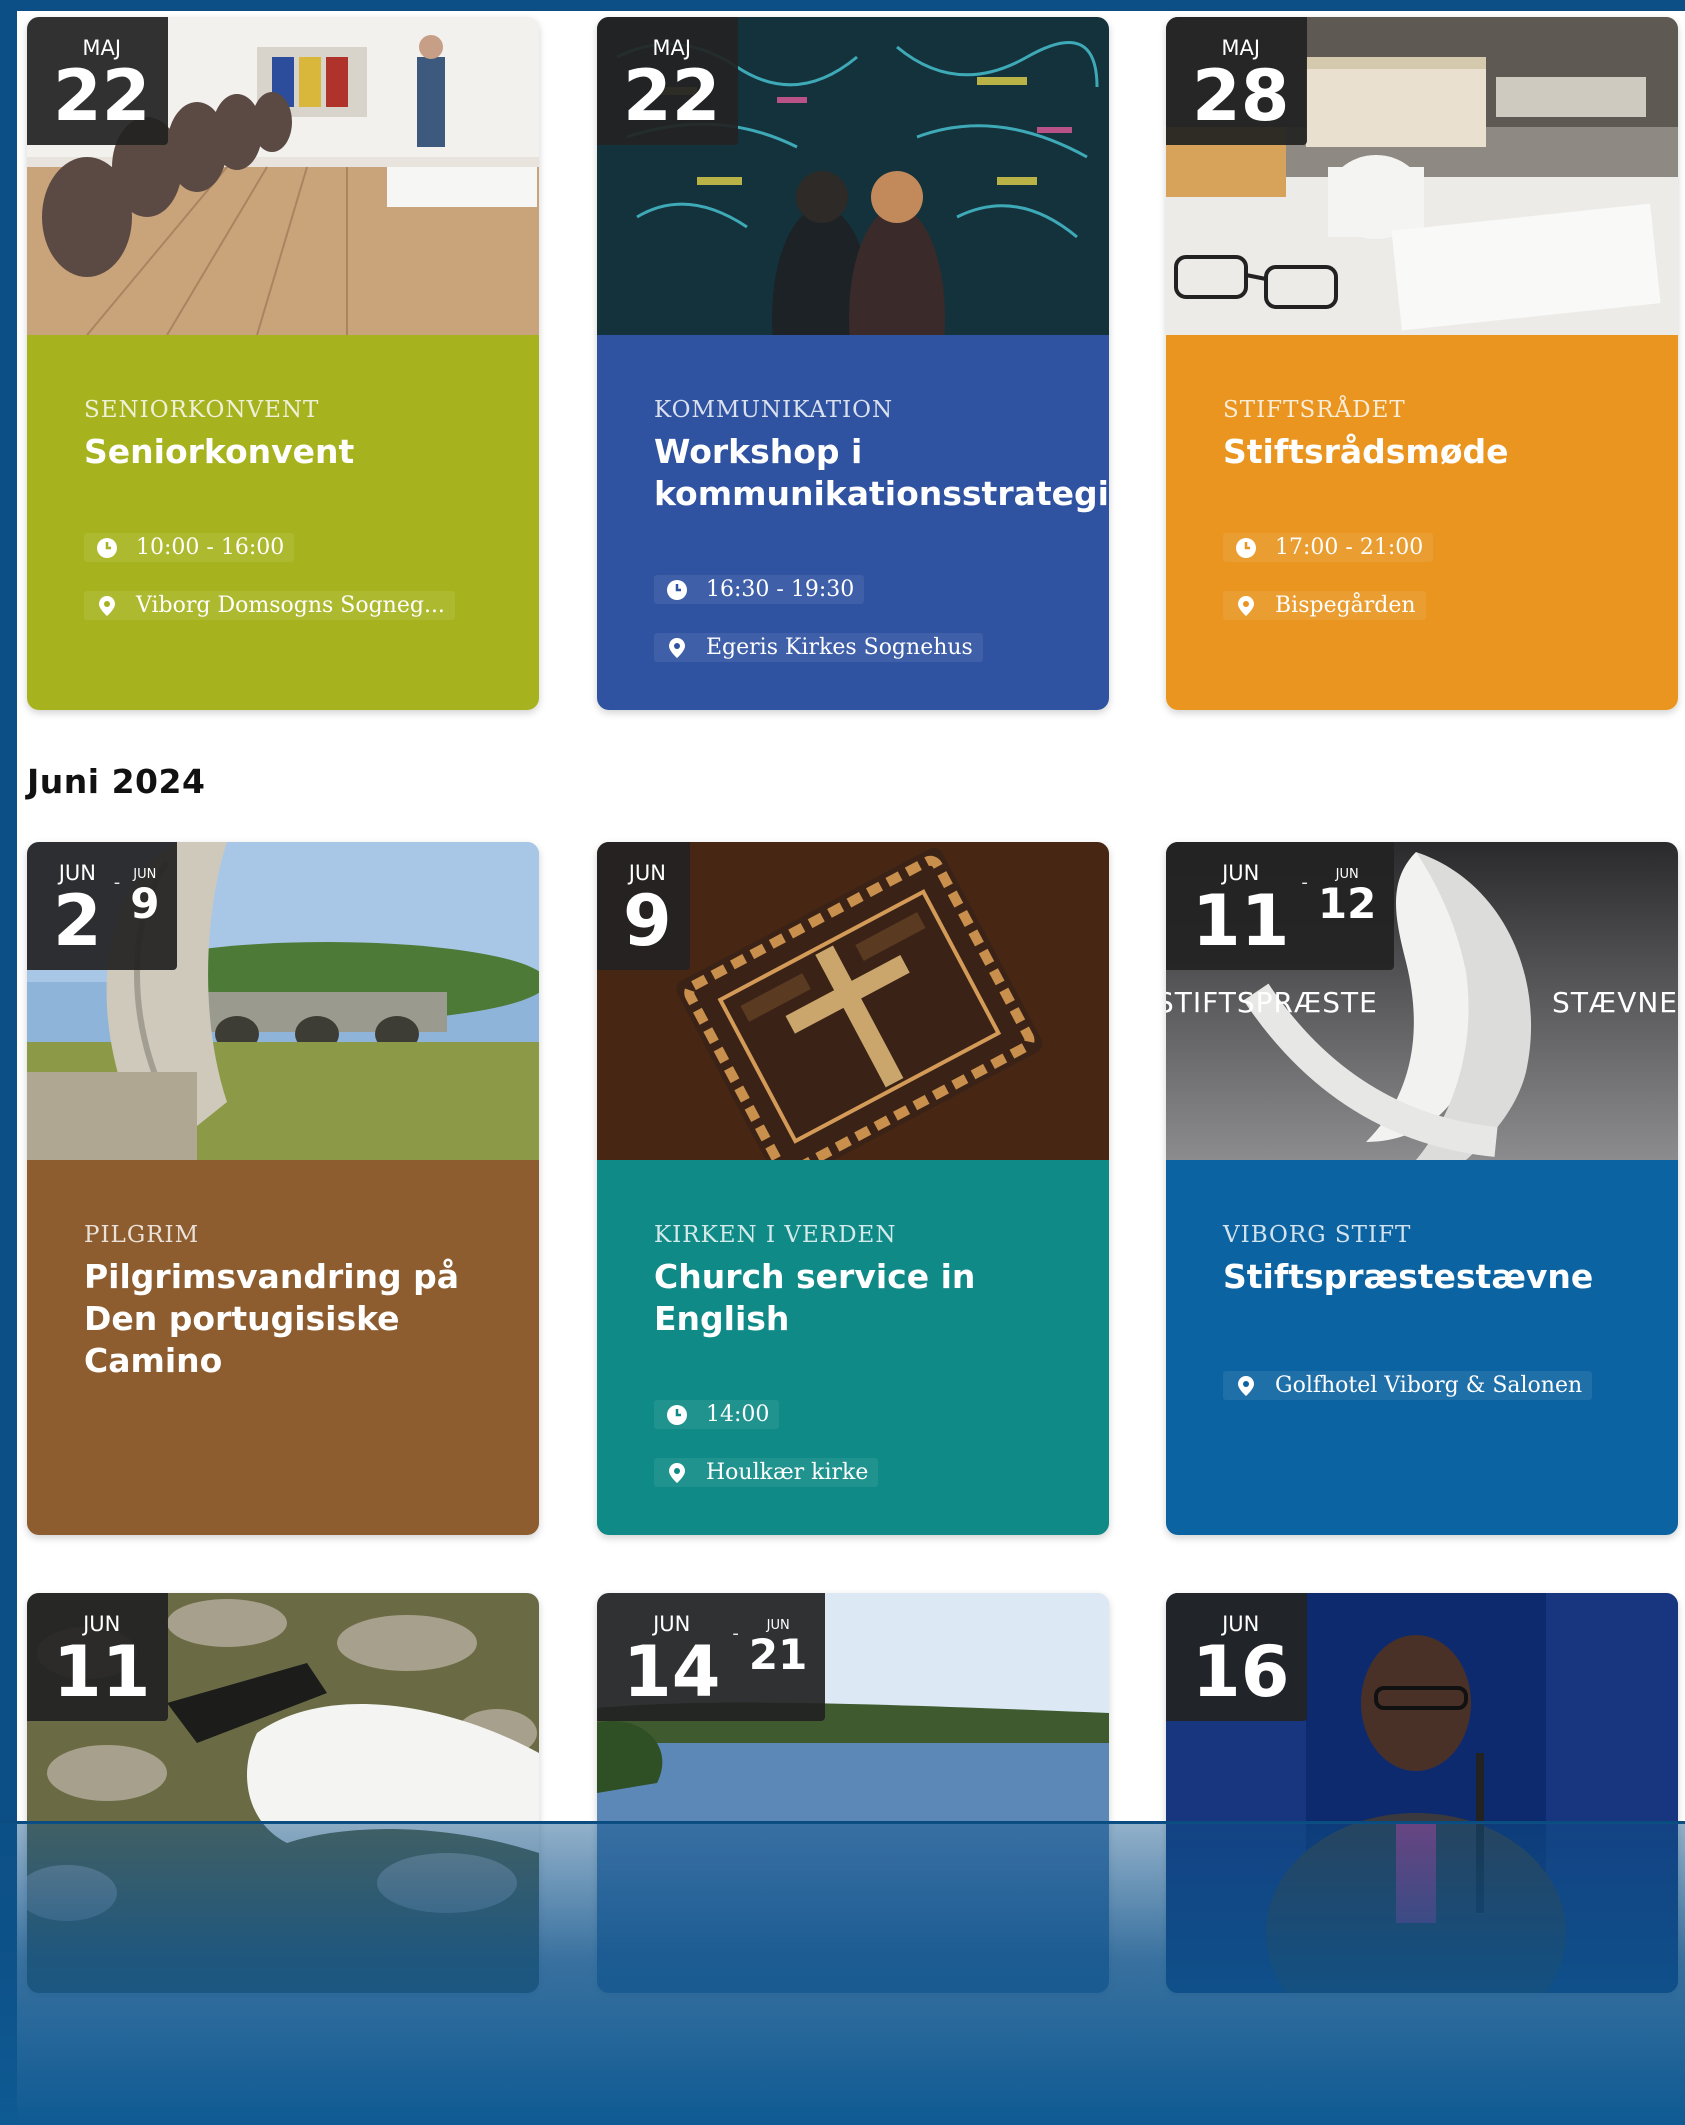  I want to click on event-location-text: Houlkær kirke, so click(787, 1472).